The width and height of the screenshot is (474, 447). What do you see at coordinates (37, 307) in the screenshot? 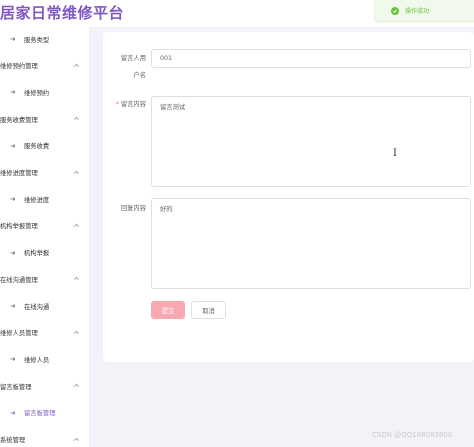
I see `sidebar-item-label: 在线沟通` at bounding box center [37, 307].